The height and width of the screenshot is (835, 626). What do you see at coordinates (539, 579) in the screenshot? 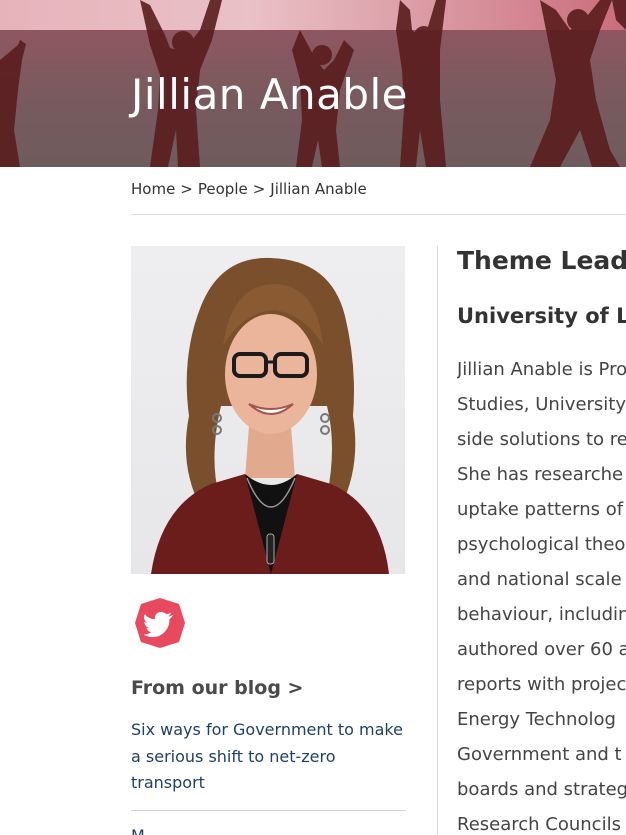
I see `bio-line: and national scale` at bounding box center [539, 579].